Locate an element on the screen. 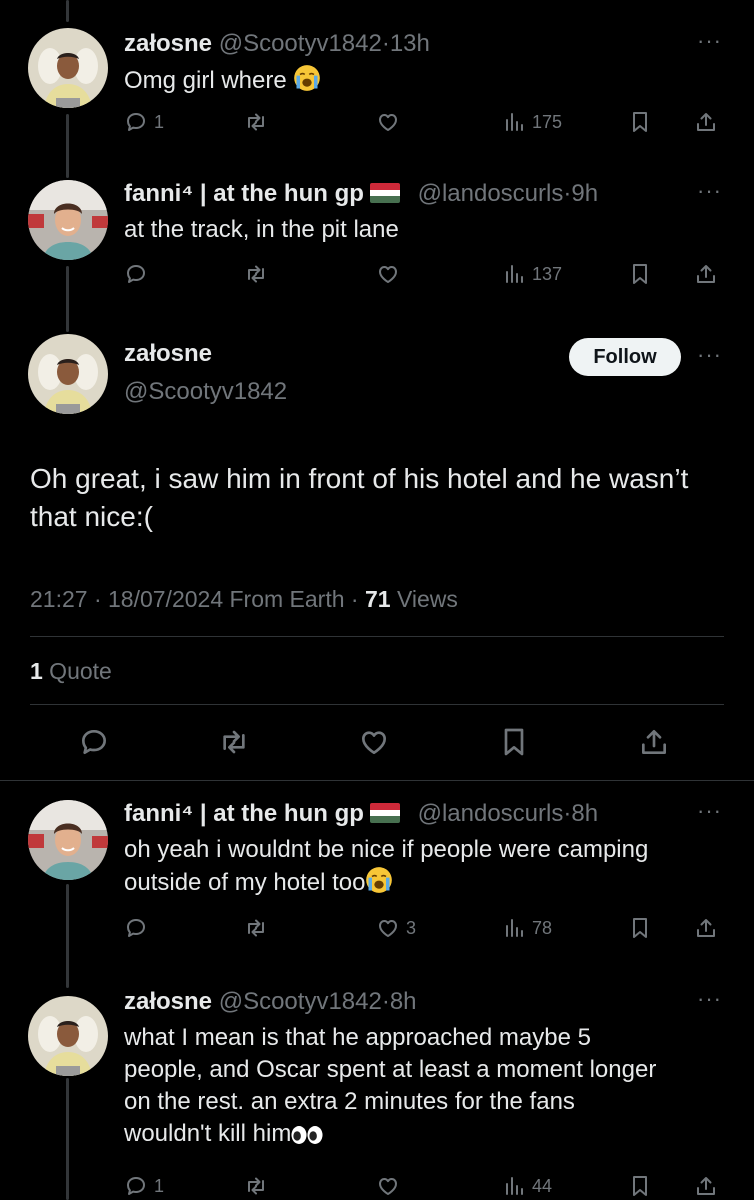 This screenshot has height=1200, width=754. timestamp-source: 21:27 · 18/07/2024 From Earth · is located at coordinates (197, 599).